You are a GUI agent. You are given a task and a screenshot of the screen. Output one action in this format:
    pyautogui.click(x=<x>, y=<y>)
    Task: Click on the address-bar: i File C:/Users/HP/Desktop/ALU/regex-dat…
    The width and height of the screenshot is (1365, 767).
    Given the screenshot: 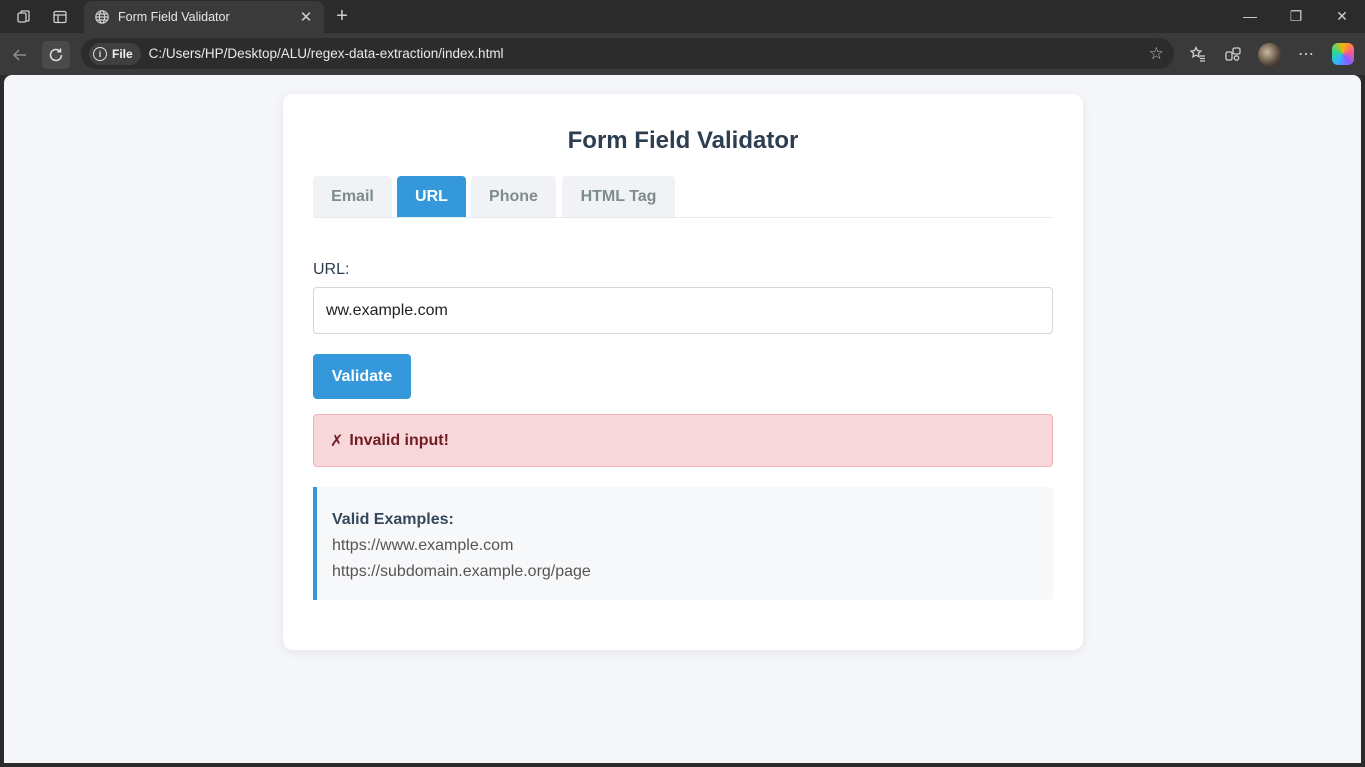 What is the action you would take?
    pyautogui.click(x=627, y=53)
    